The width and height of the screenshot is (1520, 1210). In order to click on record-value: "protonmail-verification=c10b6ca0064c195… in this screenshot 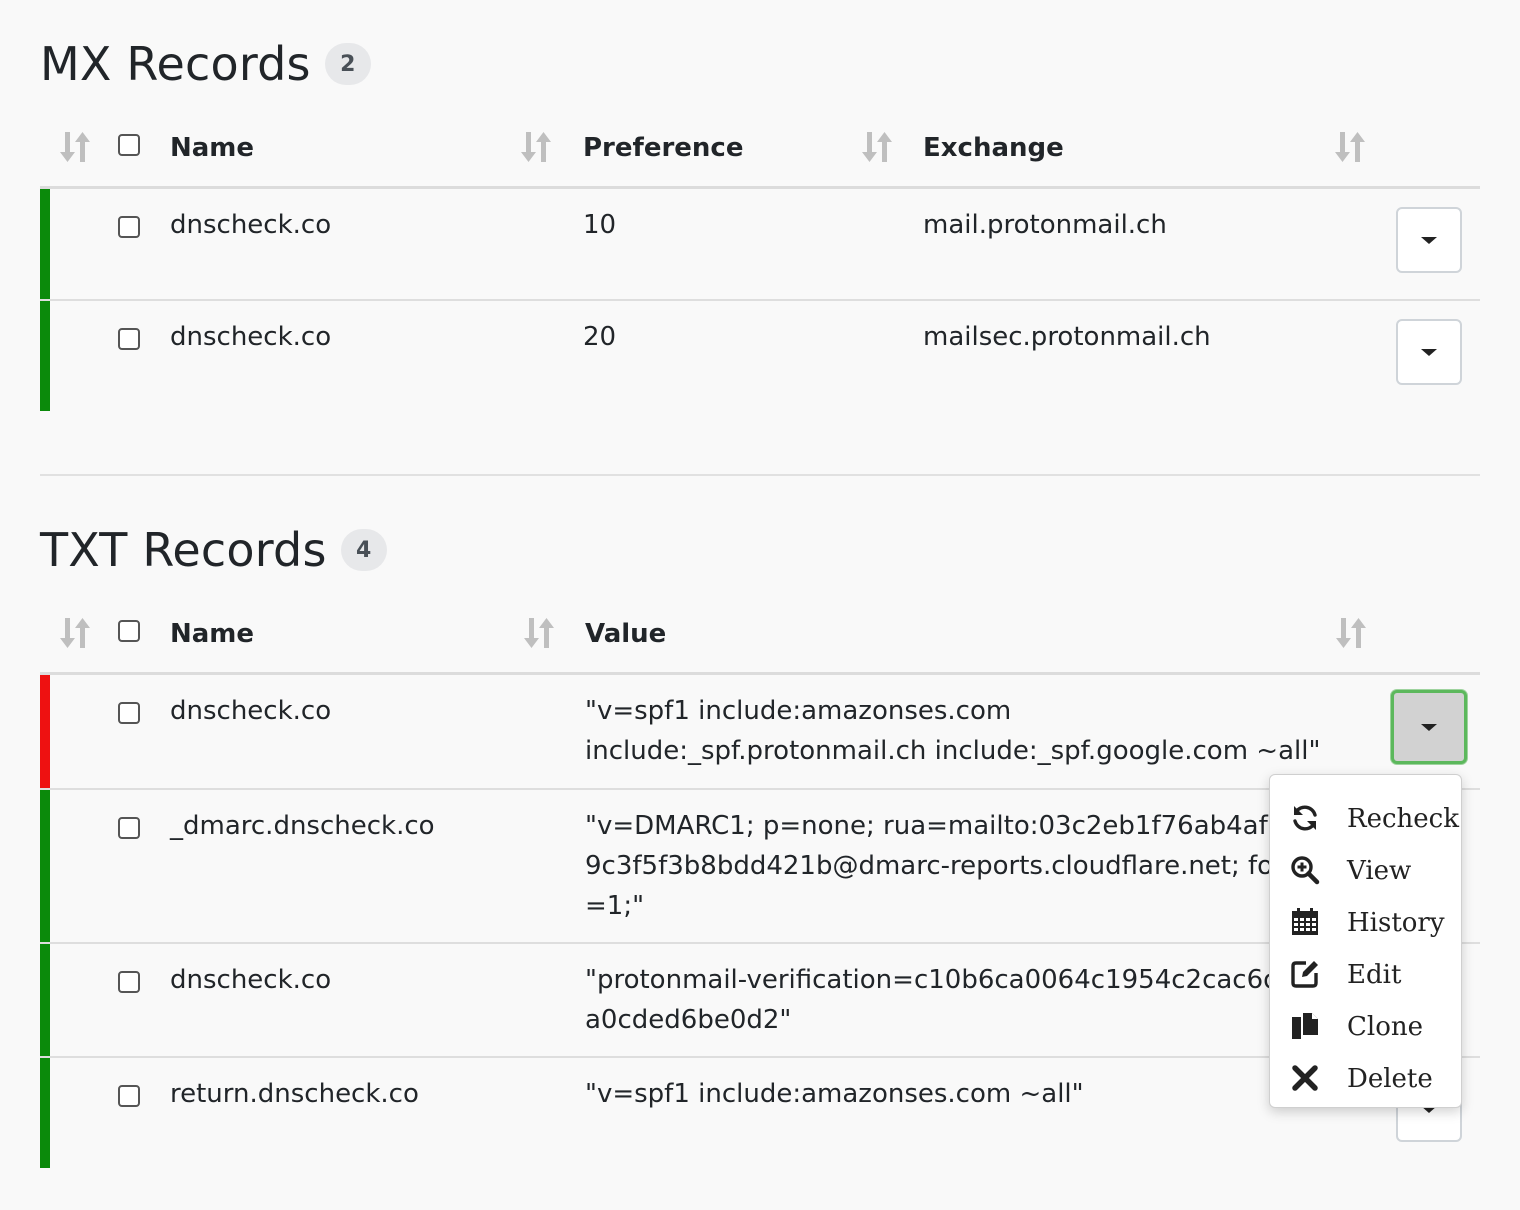, I will do `click(932, 1000)`.